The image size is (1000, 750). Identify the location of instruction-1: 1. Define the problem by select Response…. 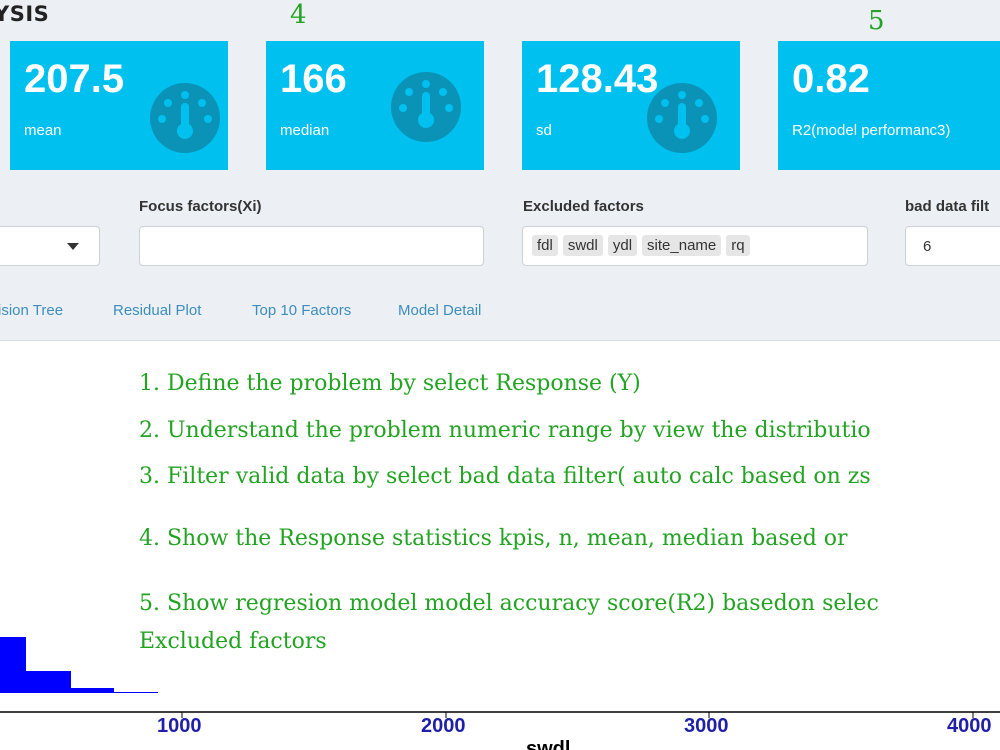
(390, 383).